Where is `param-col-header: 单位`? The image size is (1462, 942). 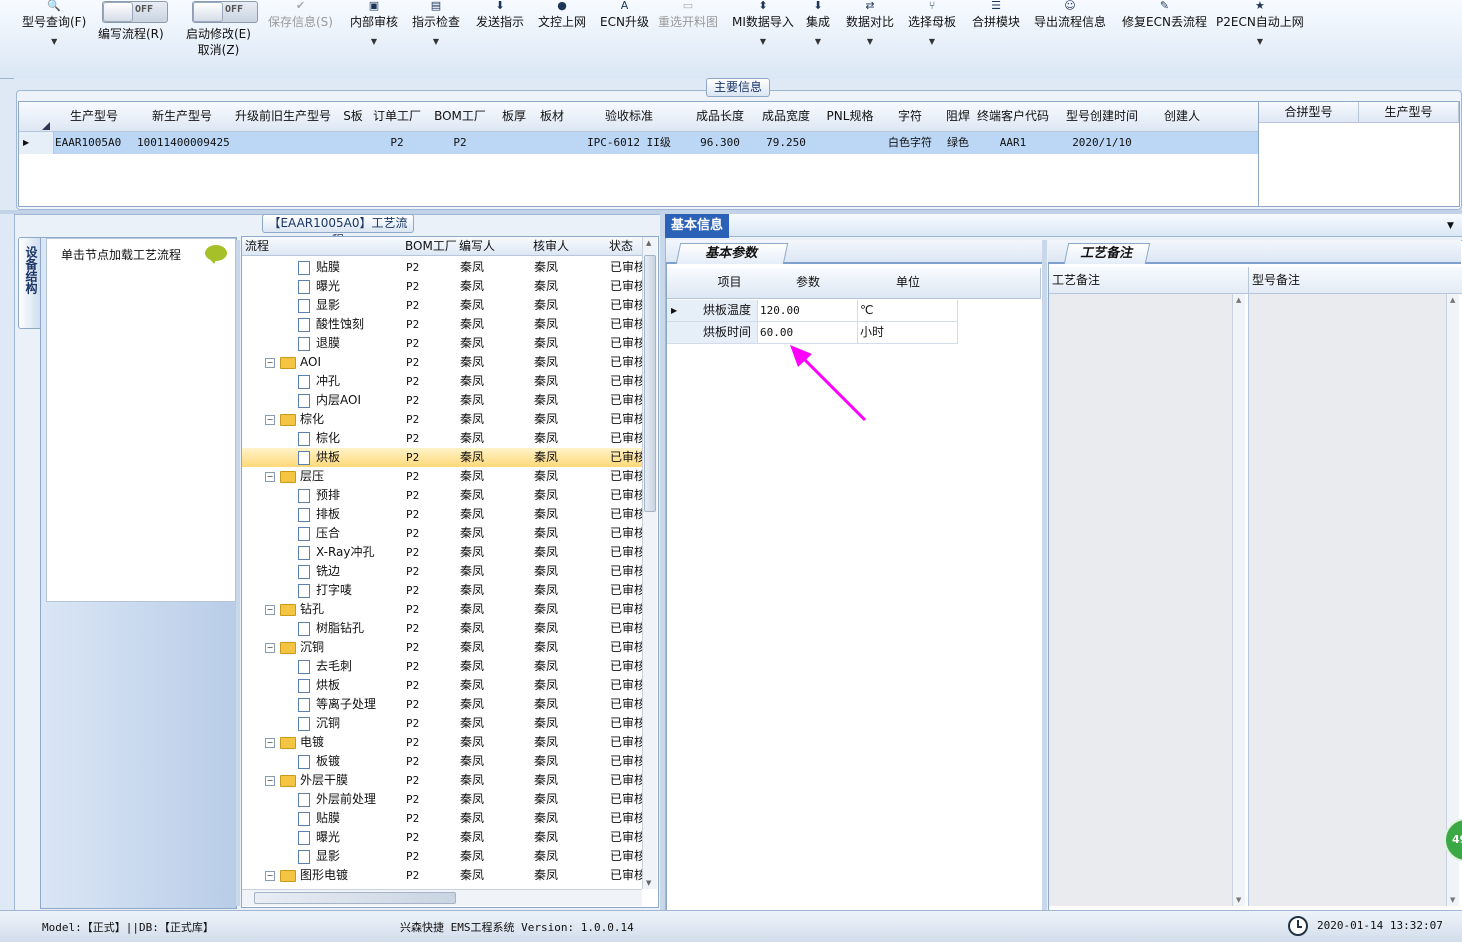
param-col-header: 单位 is located at coordinates (908, 283).